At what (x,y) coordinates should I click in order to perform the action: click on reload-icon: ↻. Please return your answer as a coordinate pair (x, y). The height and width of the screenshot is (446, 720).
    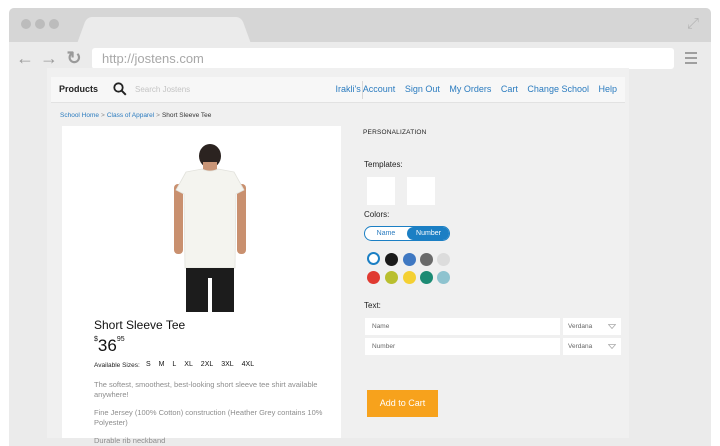
    Looking at the image, I should click on (74, 58).